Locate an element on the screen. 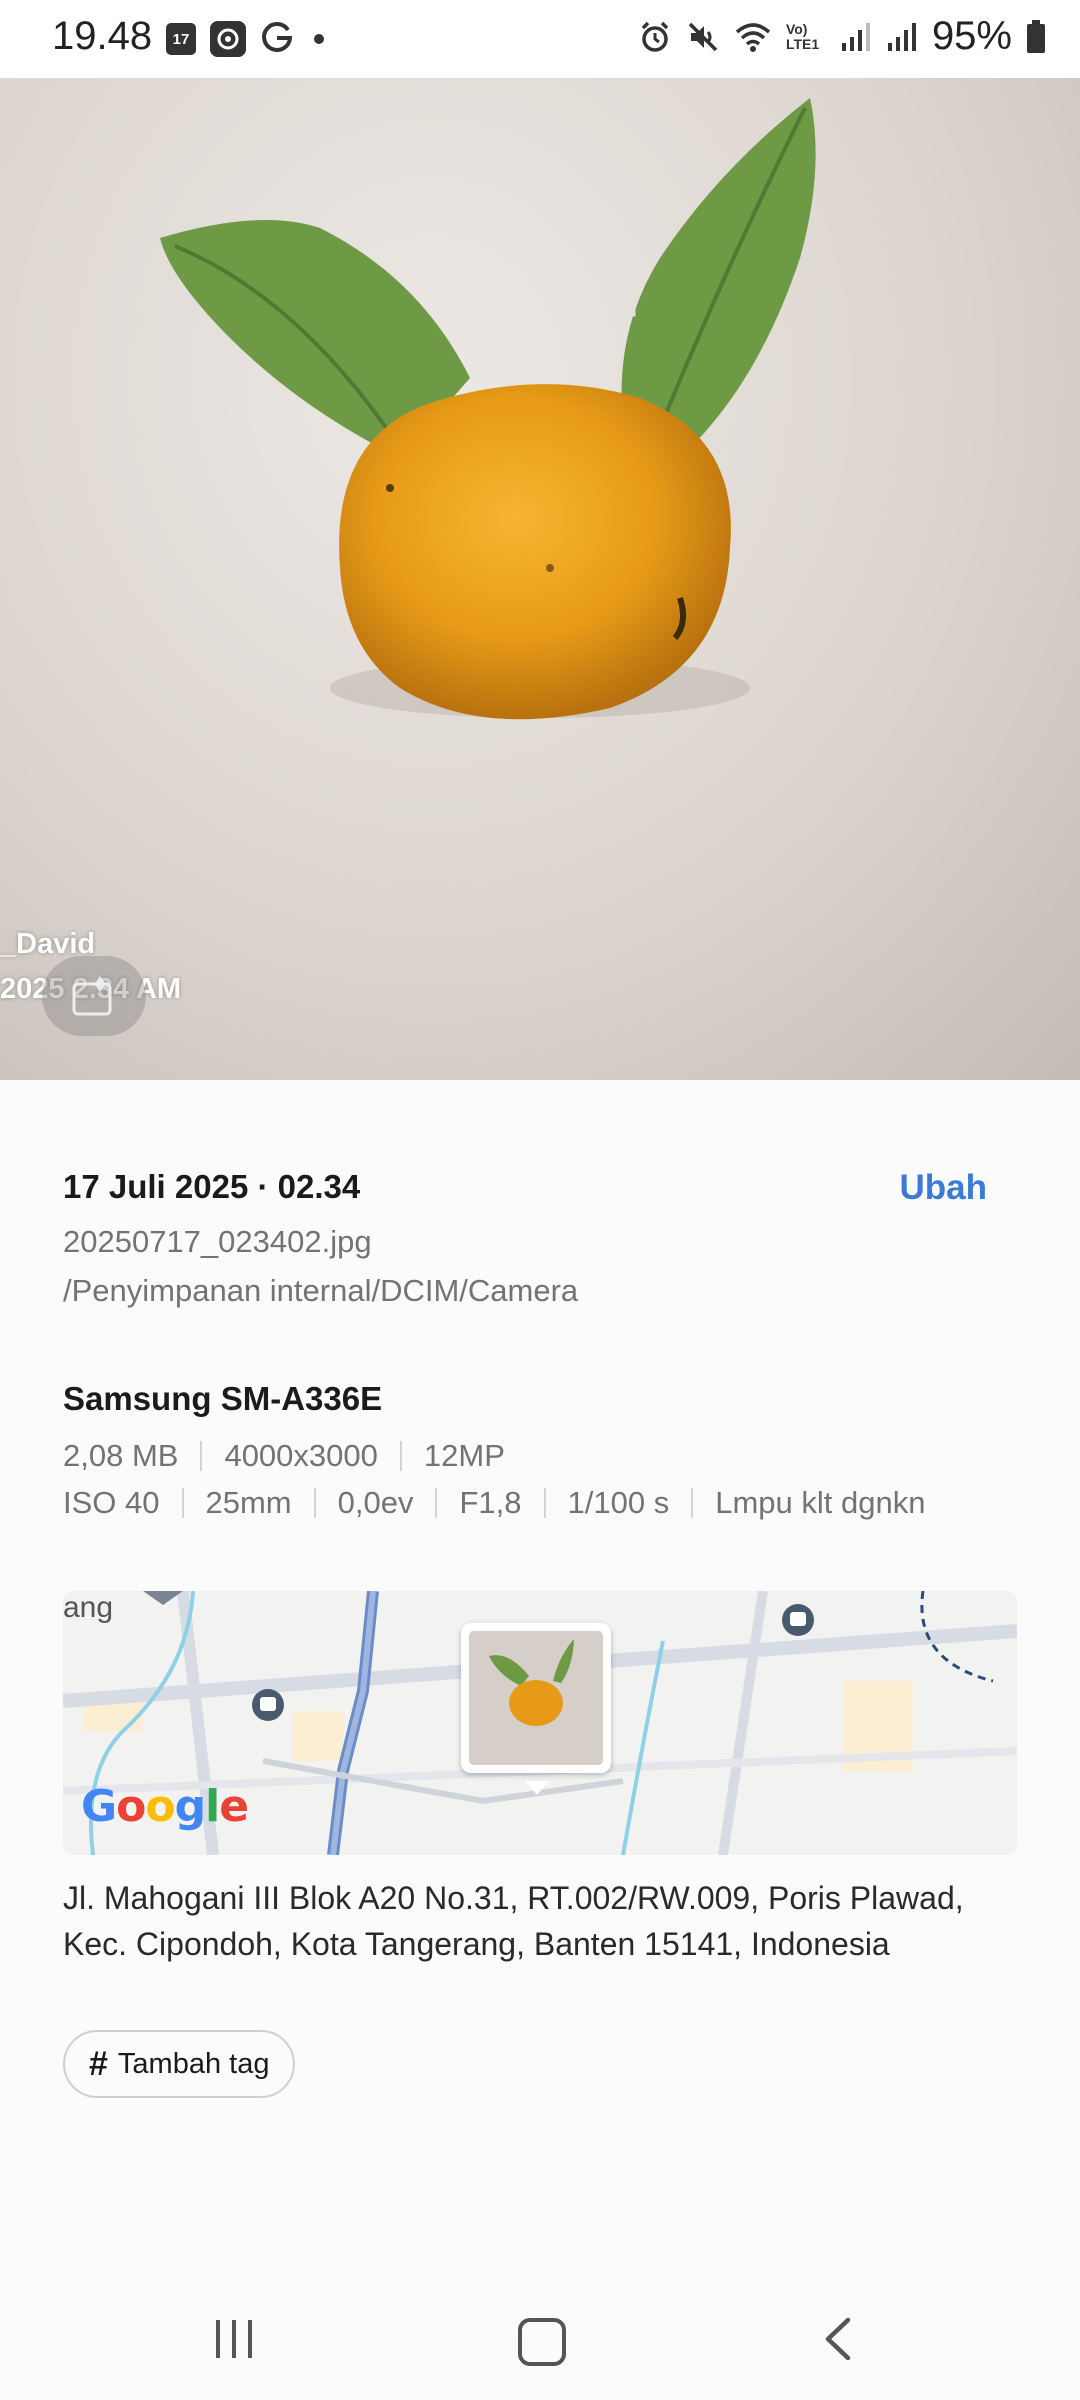 The width and height of the screenshot is (1080, 2400). map-brand-logo: Google is located at coordinates (165, 1806).